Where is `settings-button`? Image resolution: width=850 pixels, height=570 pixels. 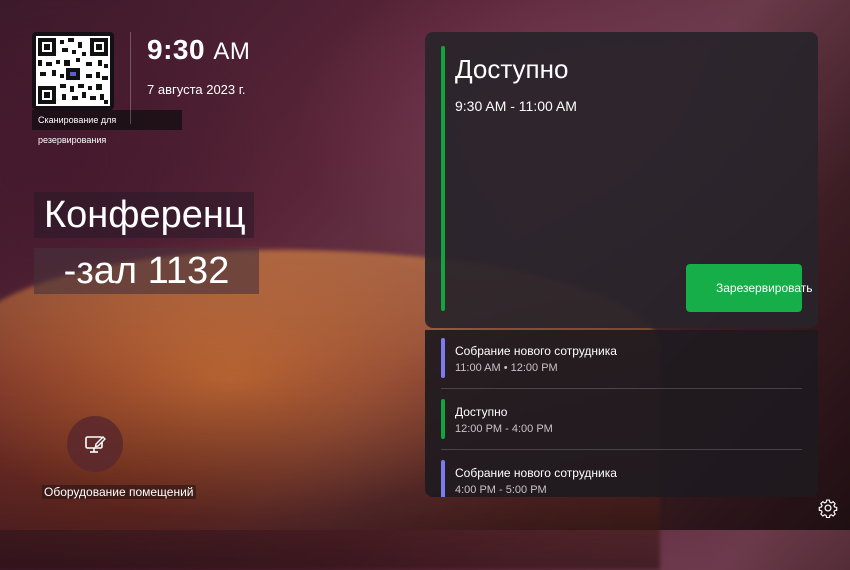 settings-button is located at coordinates (828, 508).